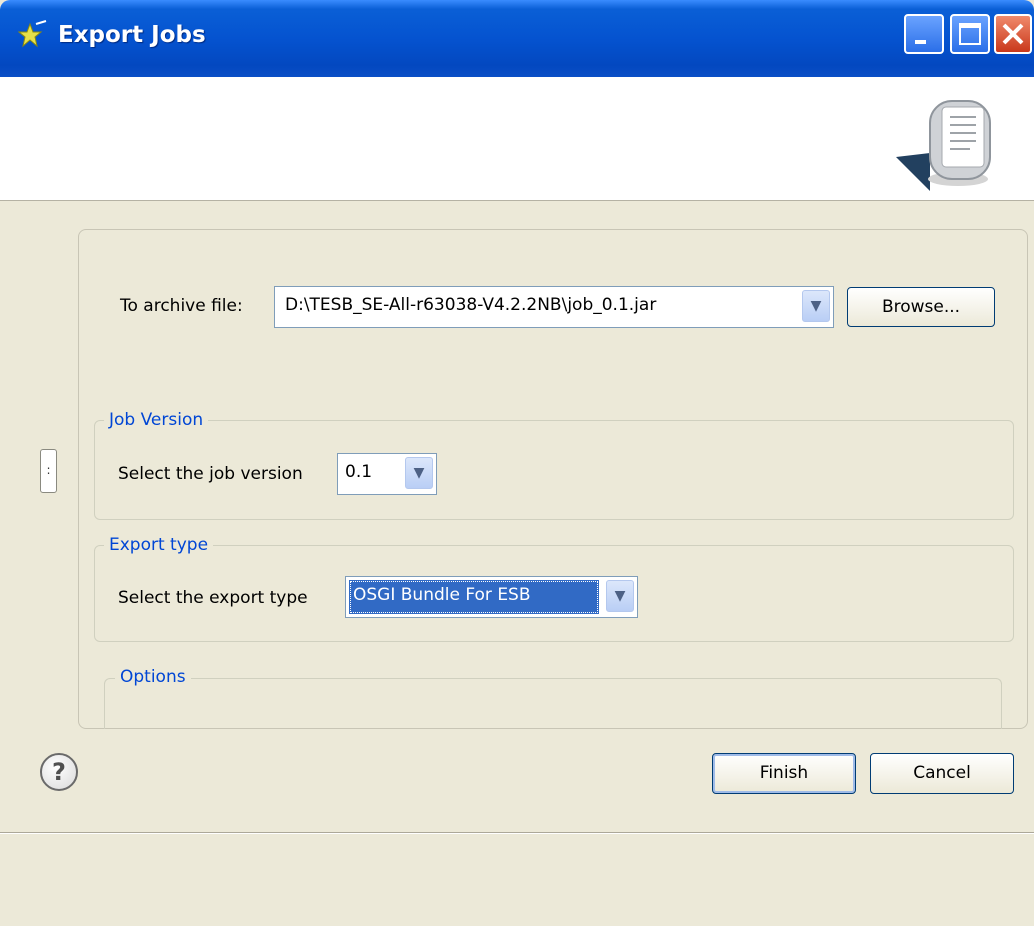 The height and width of the screenshot is (926, 1034). Describe the element at coordinates (156, 420) in the screenshot. I see `job-version-legend: Job Version` at that location.